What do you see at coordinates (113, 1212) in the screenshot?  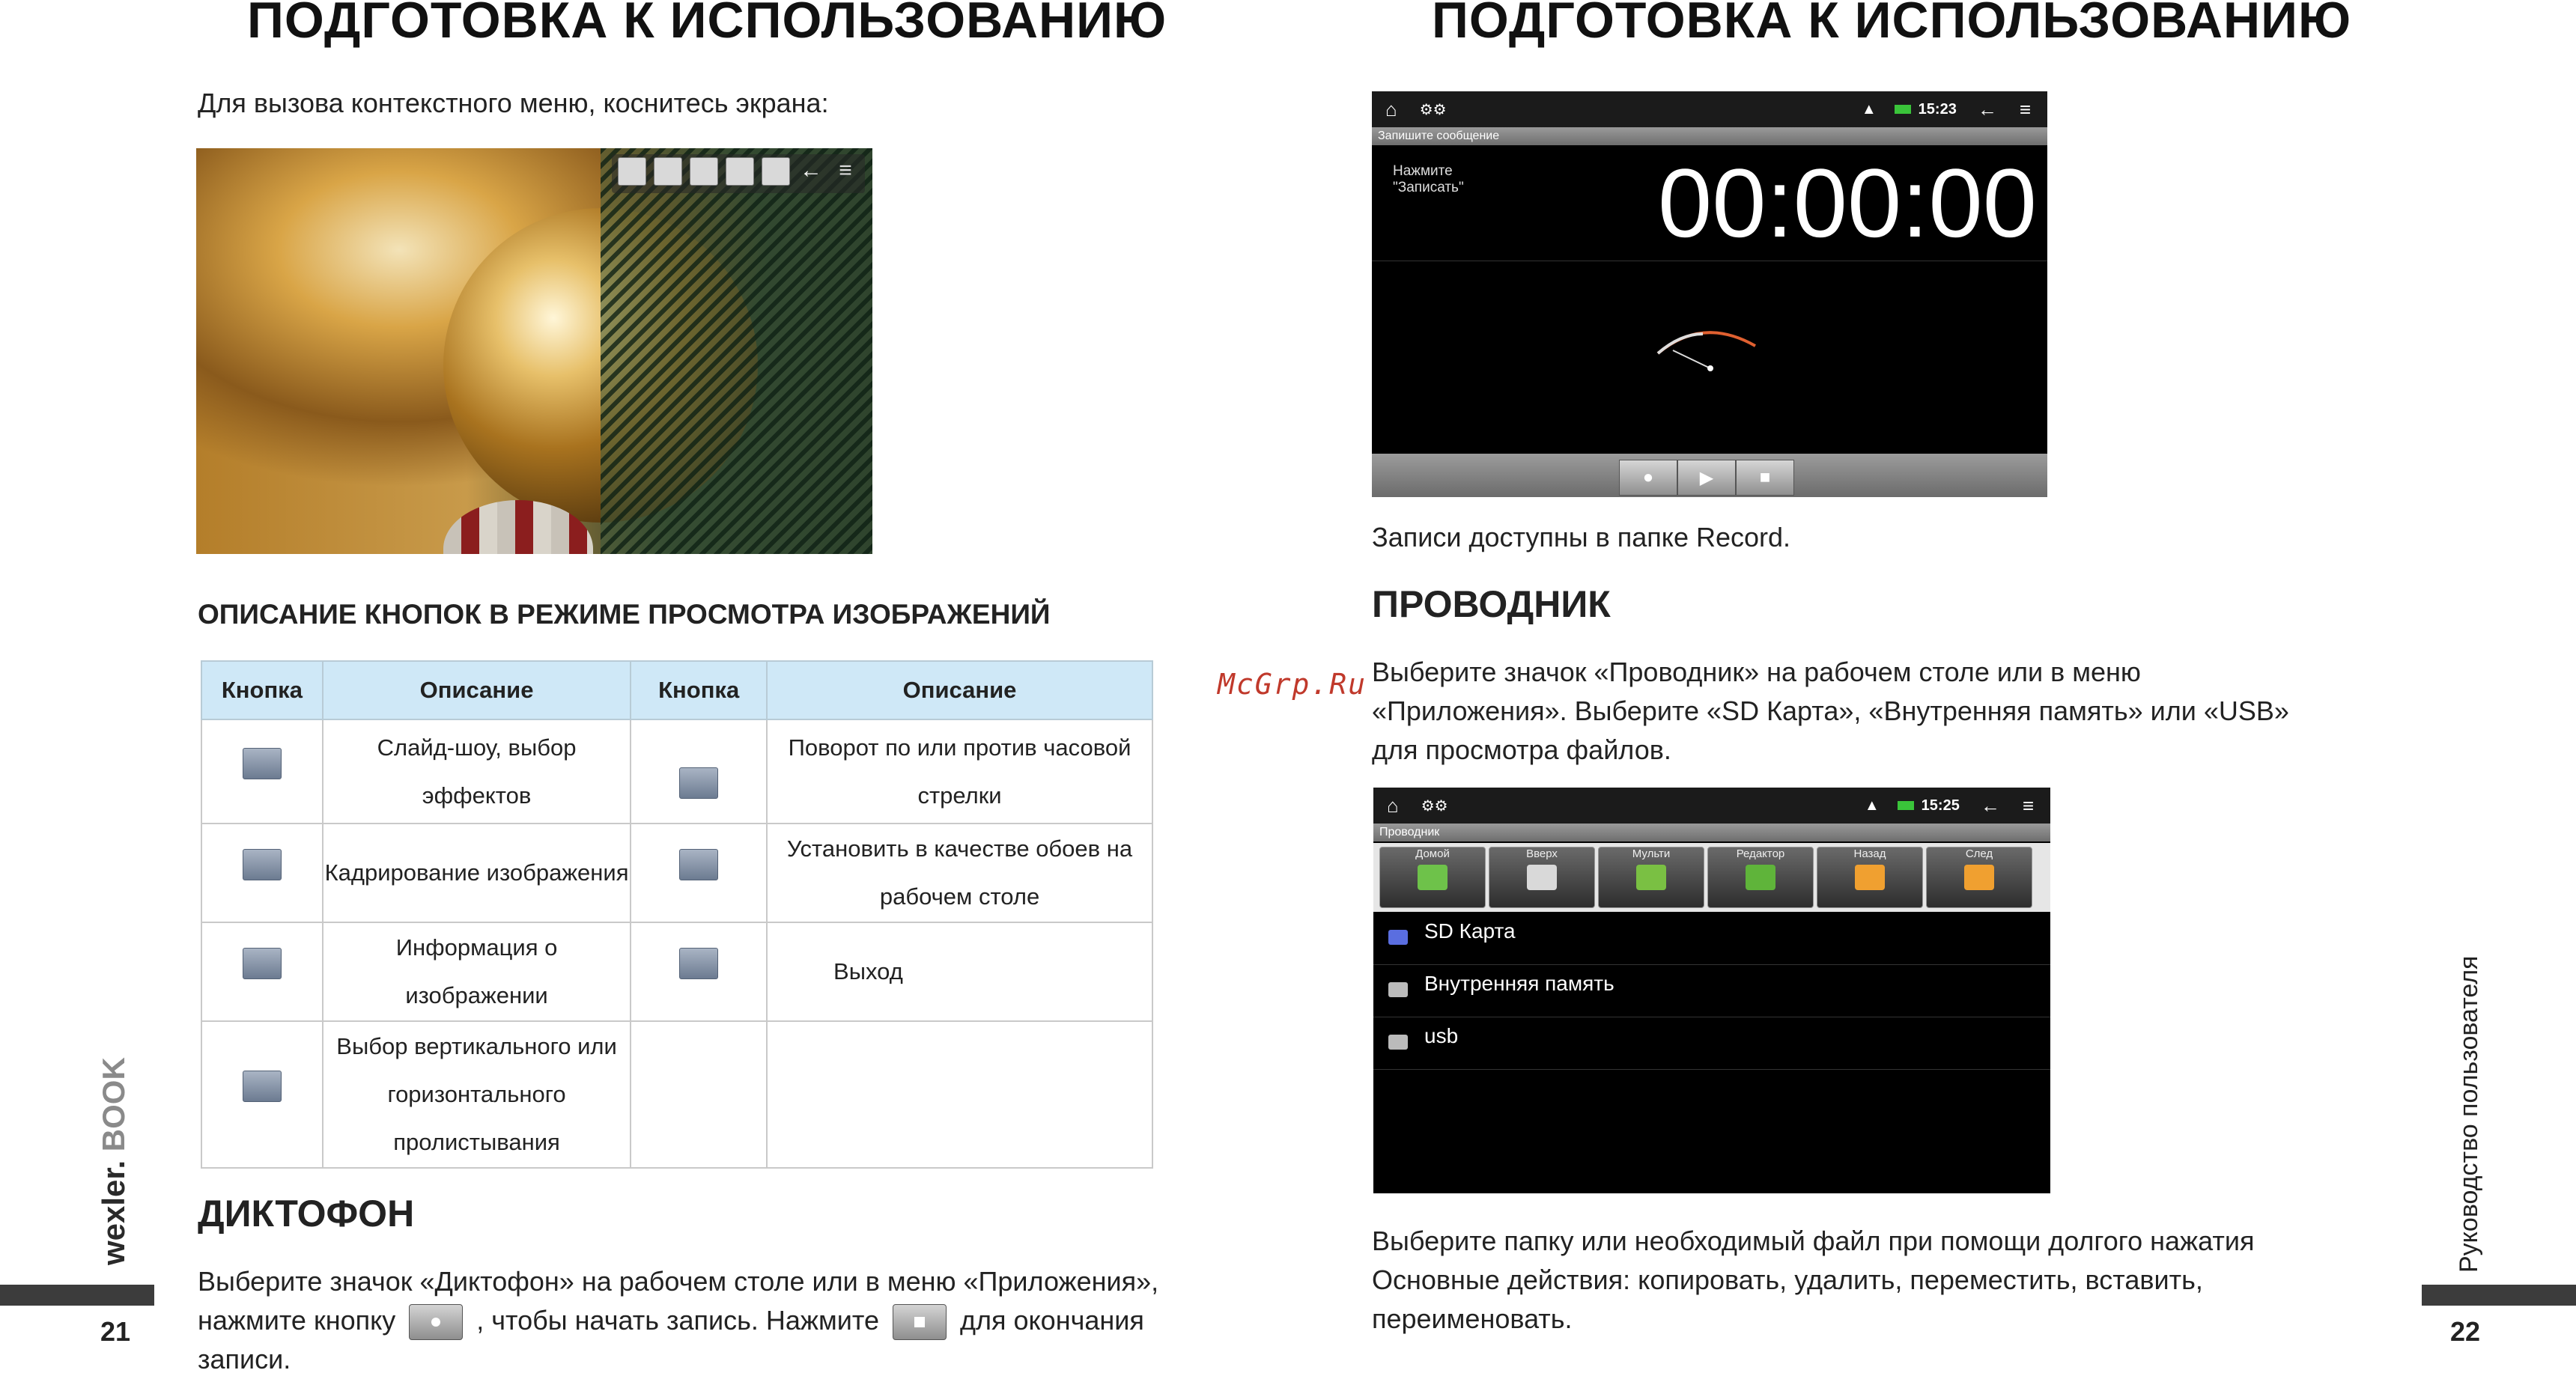 I see `brand-wordmark: wexler.` at bounding box center [113, 1212].